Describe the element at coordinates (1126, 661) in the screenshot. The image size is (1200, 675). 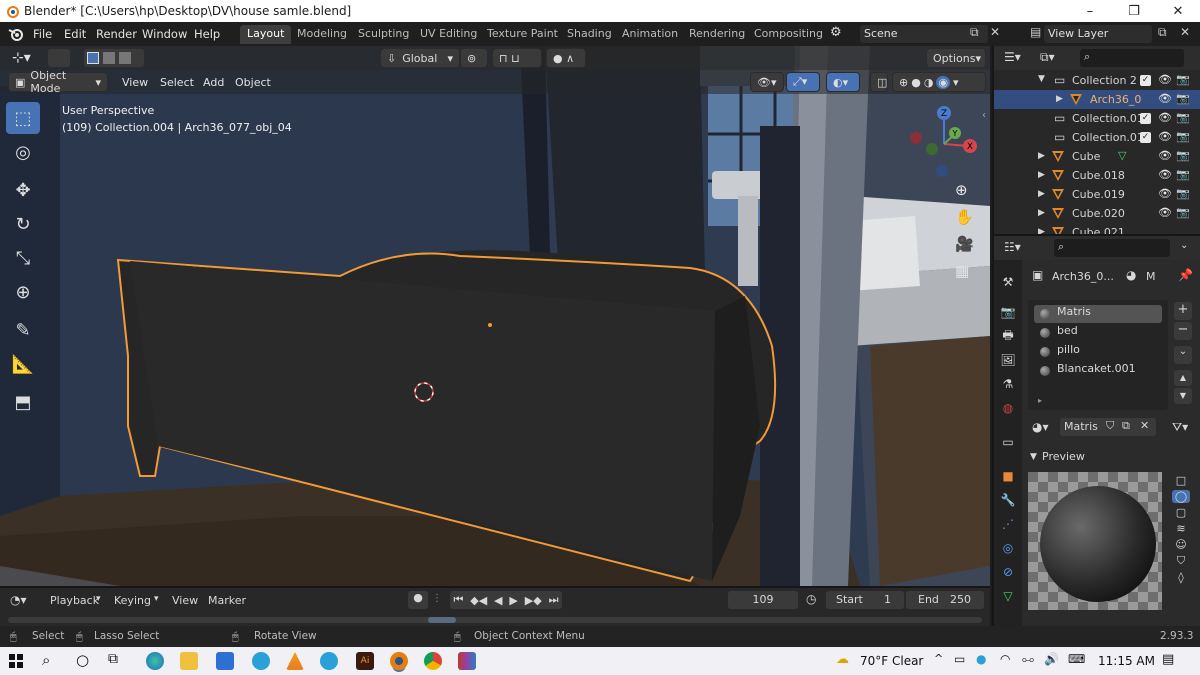
I see `clock-time: 11:15 AM` at that location.